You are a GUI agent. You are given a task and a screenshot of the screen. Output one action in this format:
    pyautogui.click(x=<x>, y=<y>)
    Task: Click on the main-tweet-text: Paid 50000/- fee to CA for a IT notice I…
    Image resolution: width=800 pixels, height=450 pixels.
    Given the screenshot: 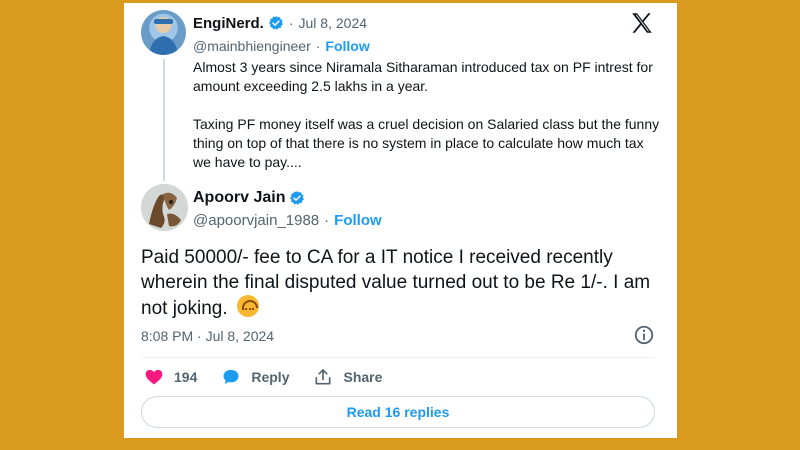 What is the action you would take?
    pyautogui.click(x=401, y=283)
    